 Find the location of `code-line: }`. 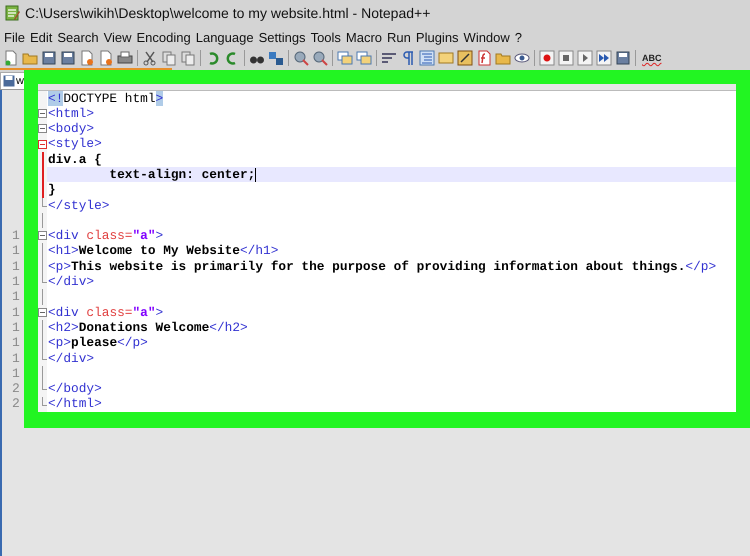

code-line: } is located at coordinates (52, 190).